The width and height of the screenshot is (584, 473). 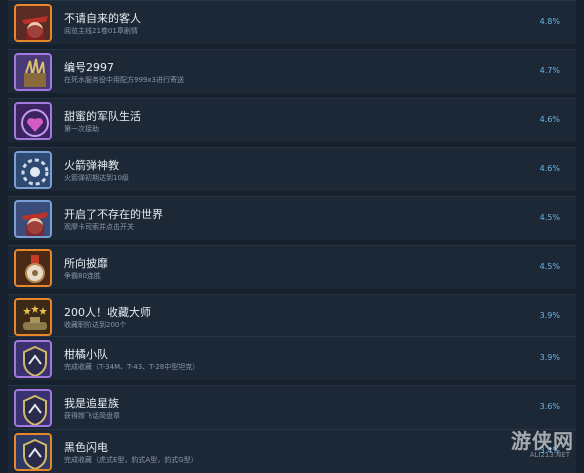 I want to click on achievement-desc: 在死水服务役中用配方999x3进行寄送, so click(x=124, y=80).